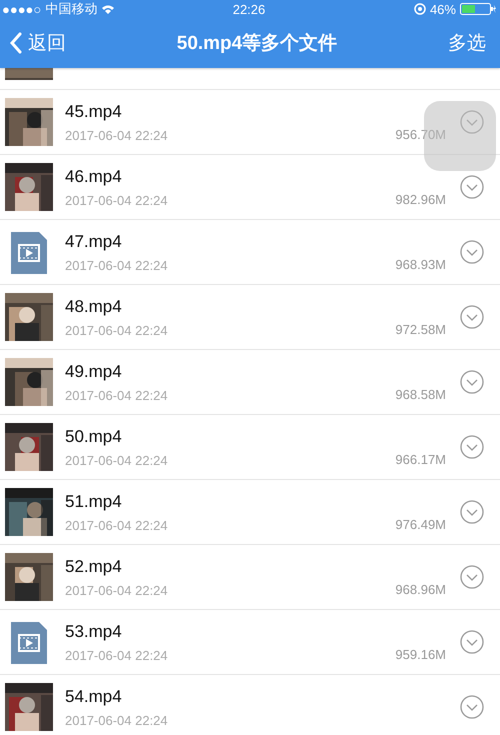 Image resolution: width=500 pixels, height=735 pixels. I want to click on file-name: 50.mp4, so click(94, 436).